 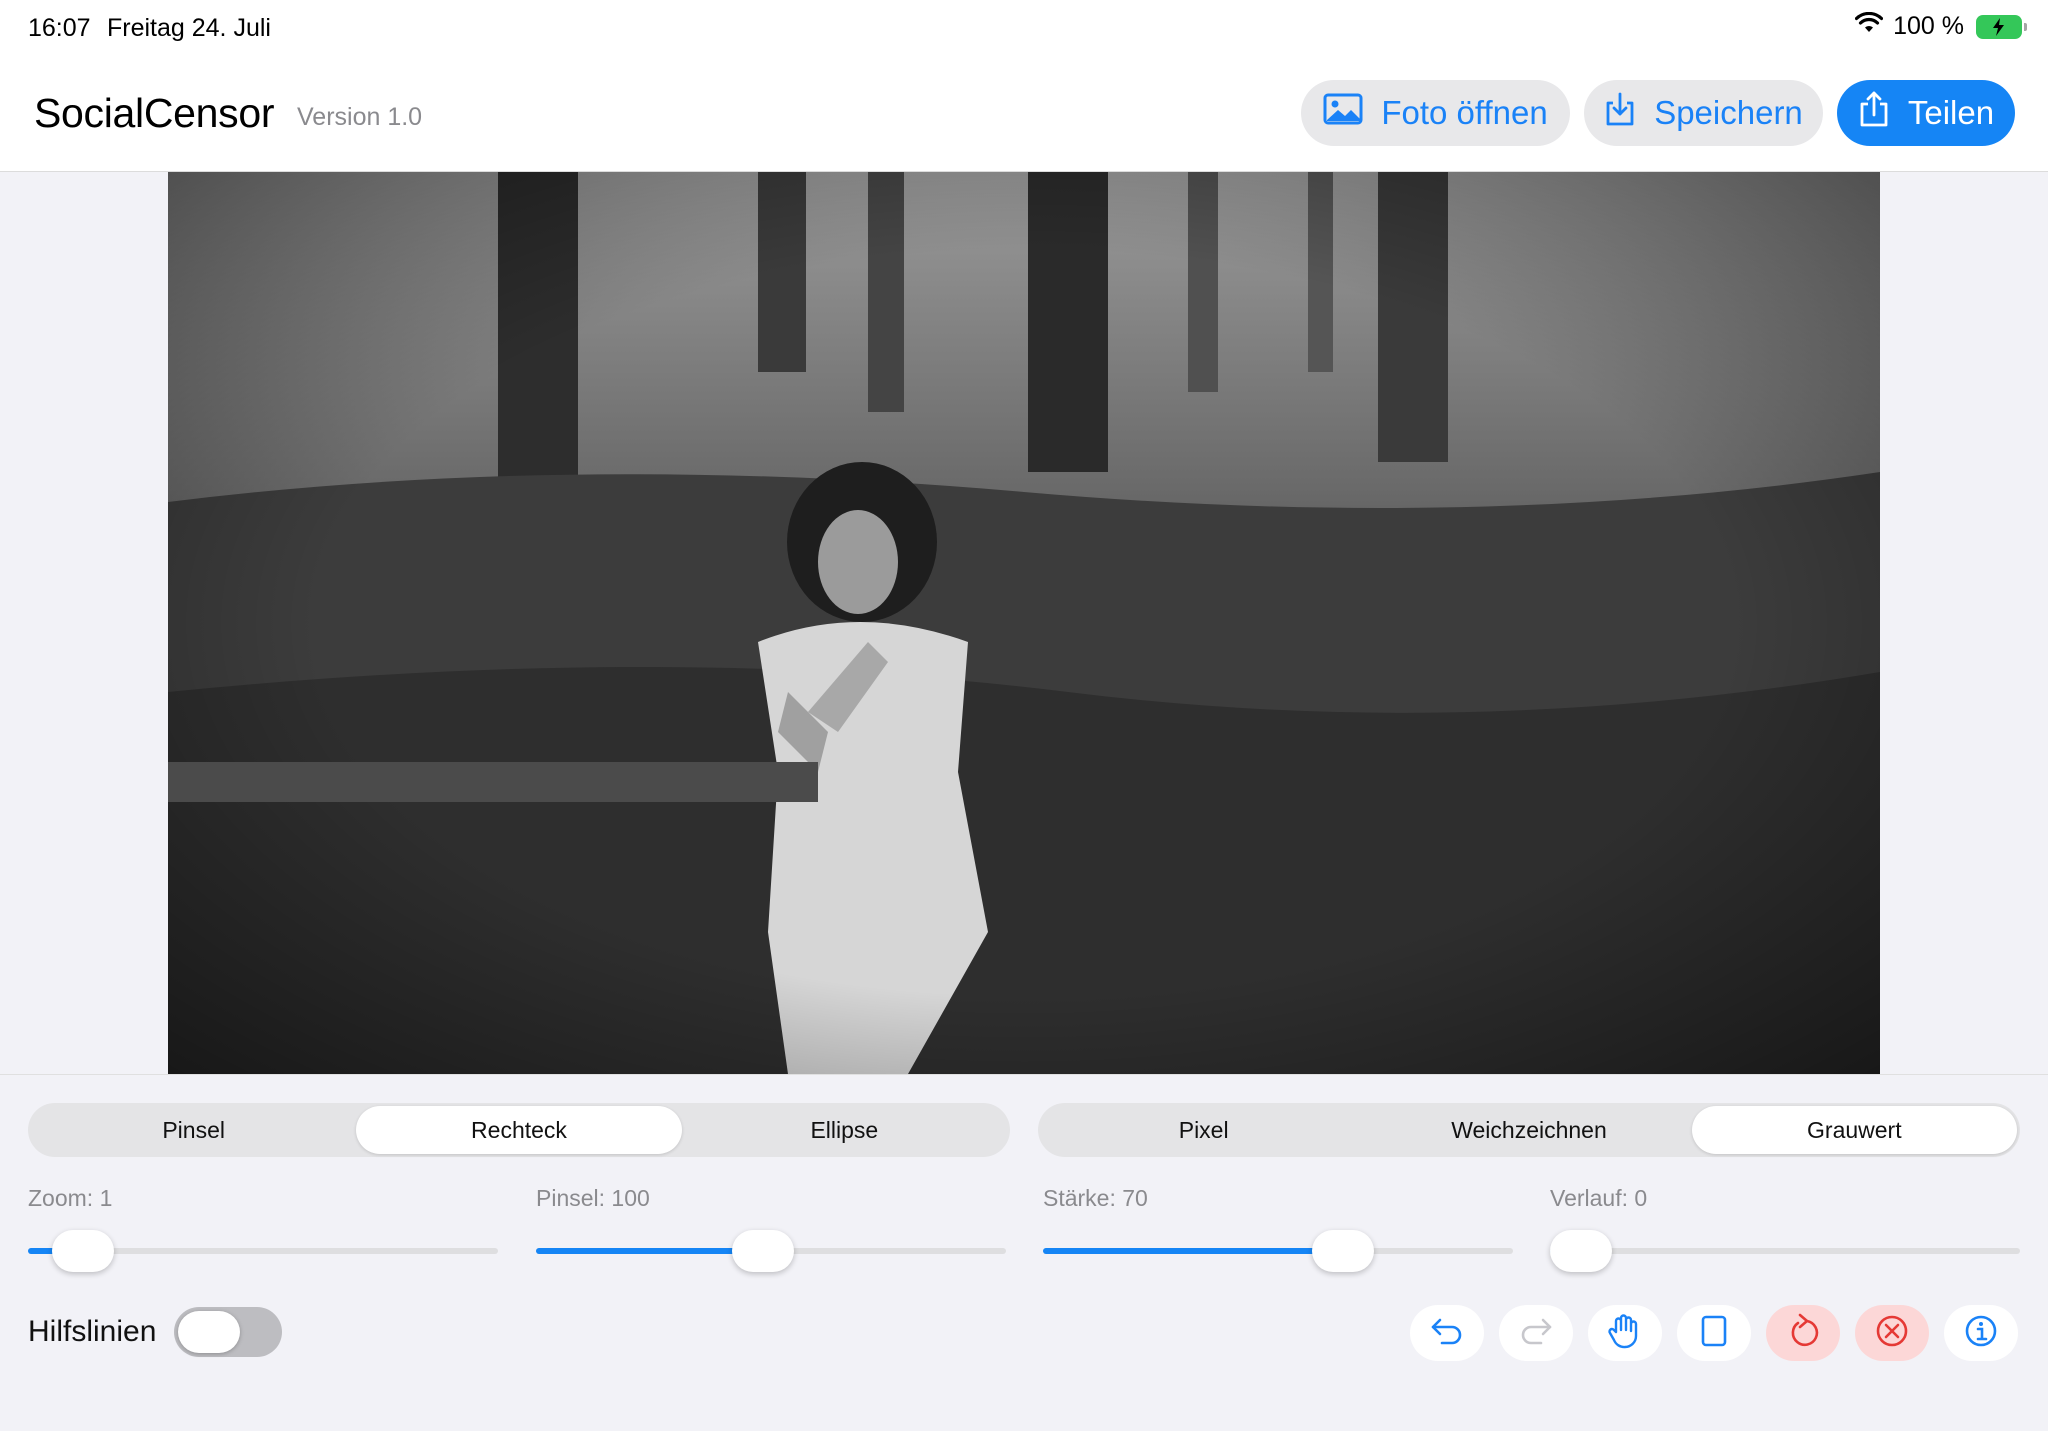 I want to click on status-bar: 16:07 Freitag 24. Juli 100 %, so click(x=1024, y=28).